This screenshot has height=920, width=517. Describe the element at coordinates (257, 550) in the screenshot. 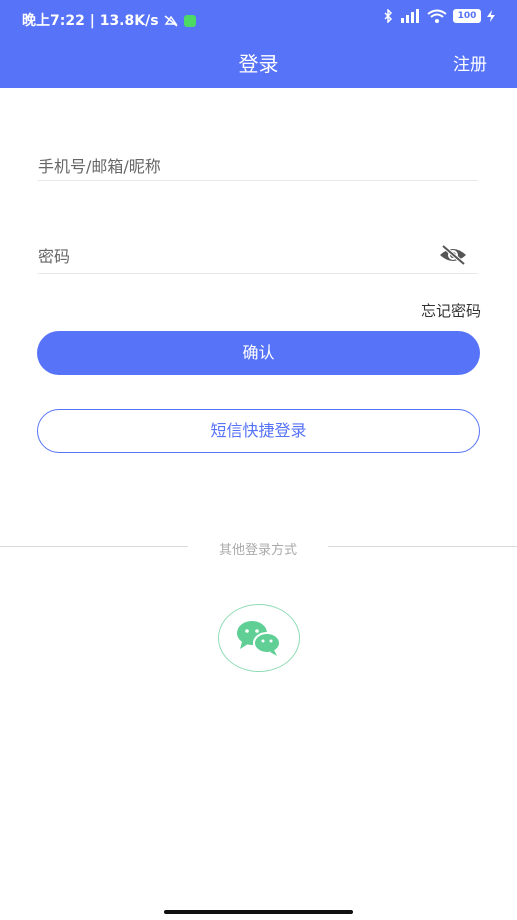

I see `other-login-label: 其他登录方式` at that location.